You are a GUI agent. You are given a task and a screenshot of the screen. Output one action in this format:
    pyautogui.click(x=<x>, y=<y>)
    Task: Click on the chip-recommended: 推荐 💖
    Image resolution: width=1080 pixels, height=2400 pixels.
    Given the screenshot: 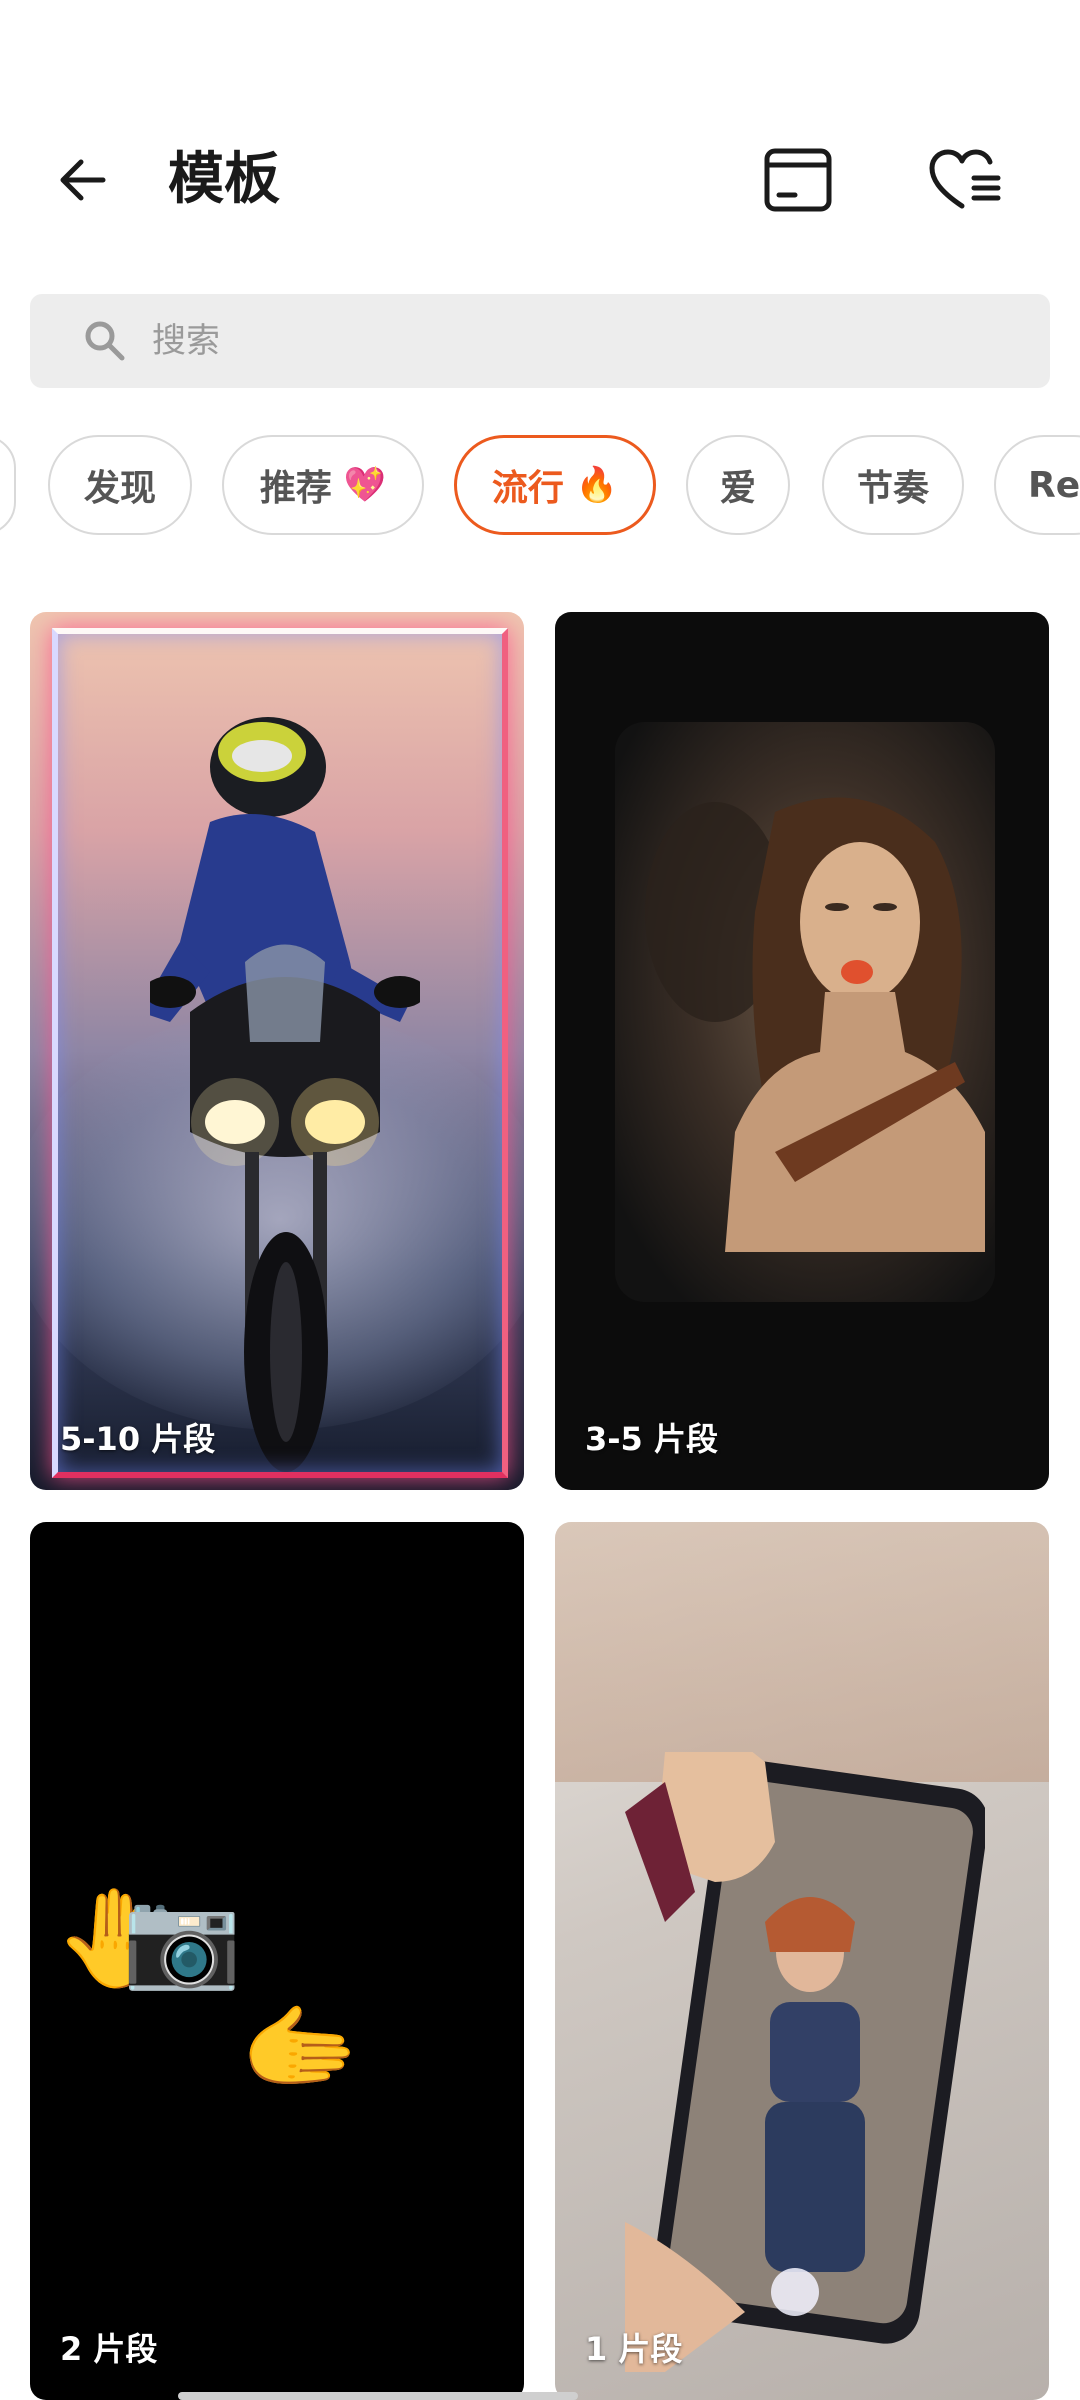 What is the action you would take?
    pyautogui.click(x=323, y=485)
    